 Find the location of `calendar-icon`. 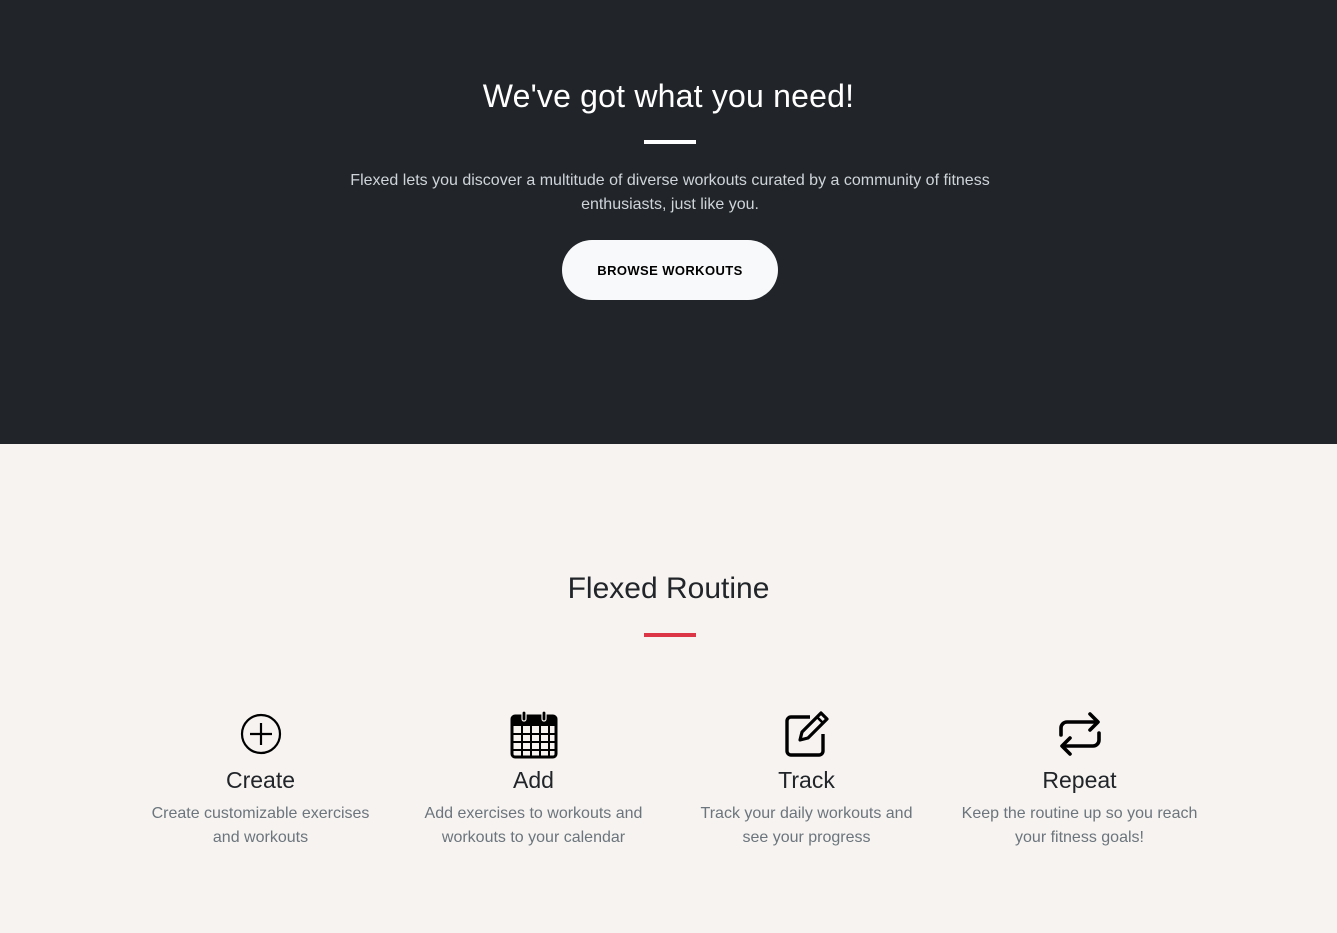

calendar-icon is located at coordinates (534, 734).